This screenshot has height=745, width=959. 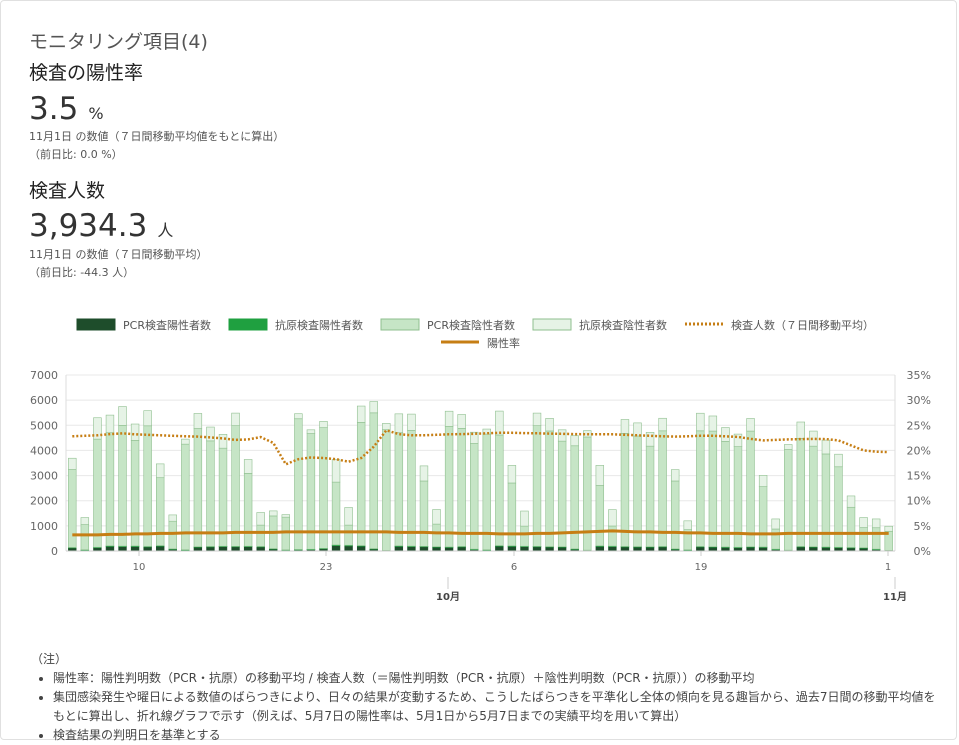 What do you see at coordinates (326, 567) in the screenshot?
I see `x-tick-label: 23` at bounding box center [326, 567].